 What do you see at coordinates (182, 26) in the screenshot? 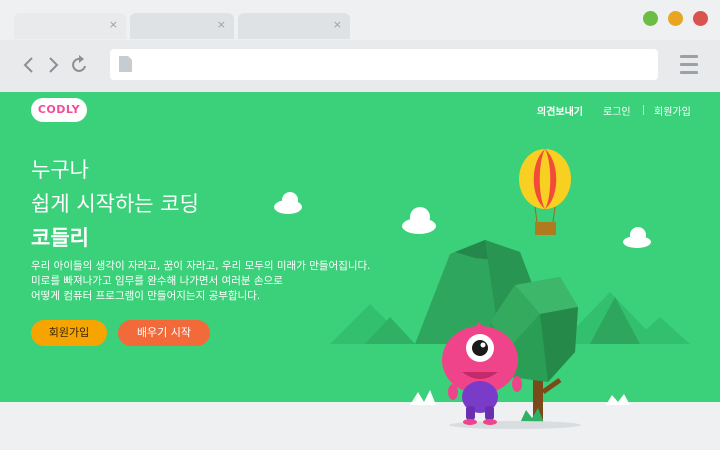
I see `browser-tab-2: ×` at bounding box center [182, 26].